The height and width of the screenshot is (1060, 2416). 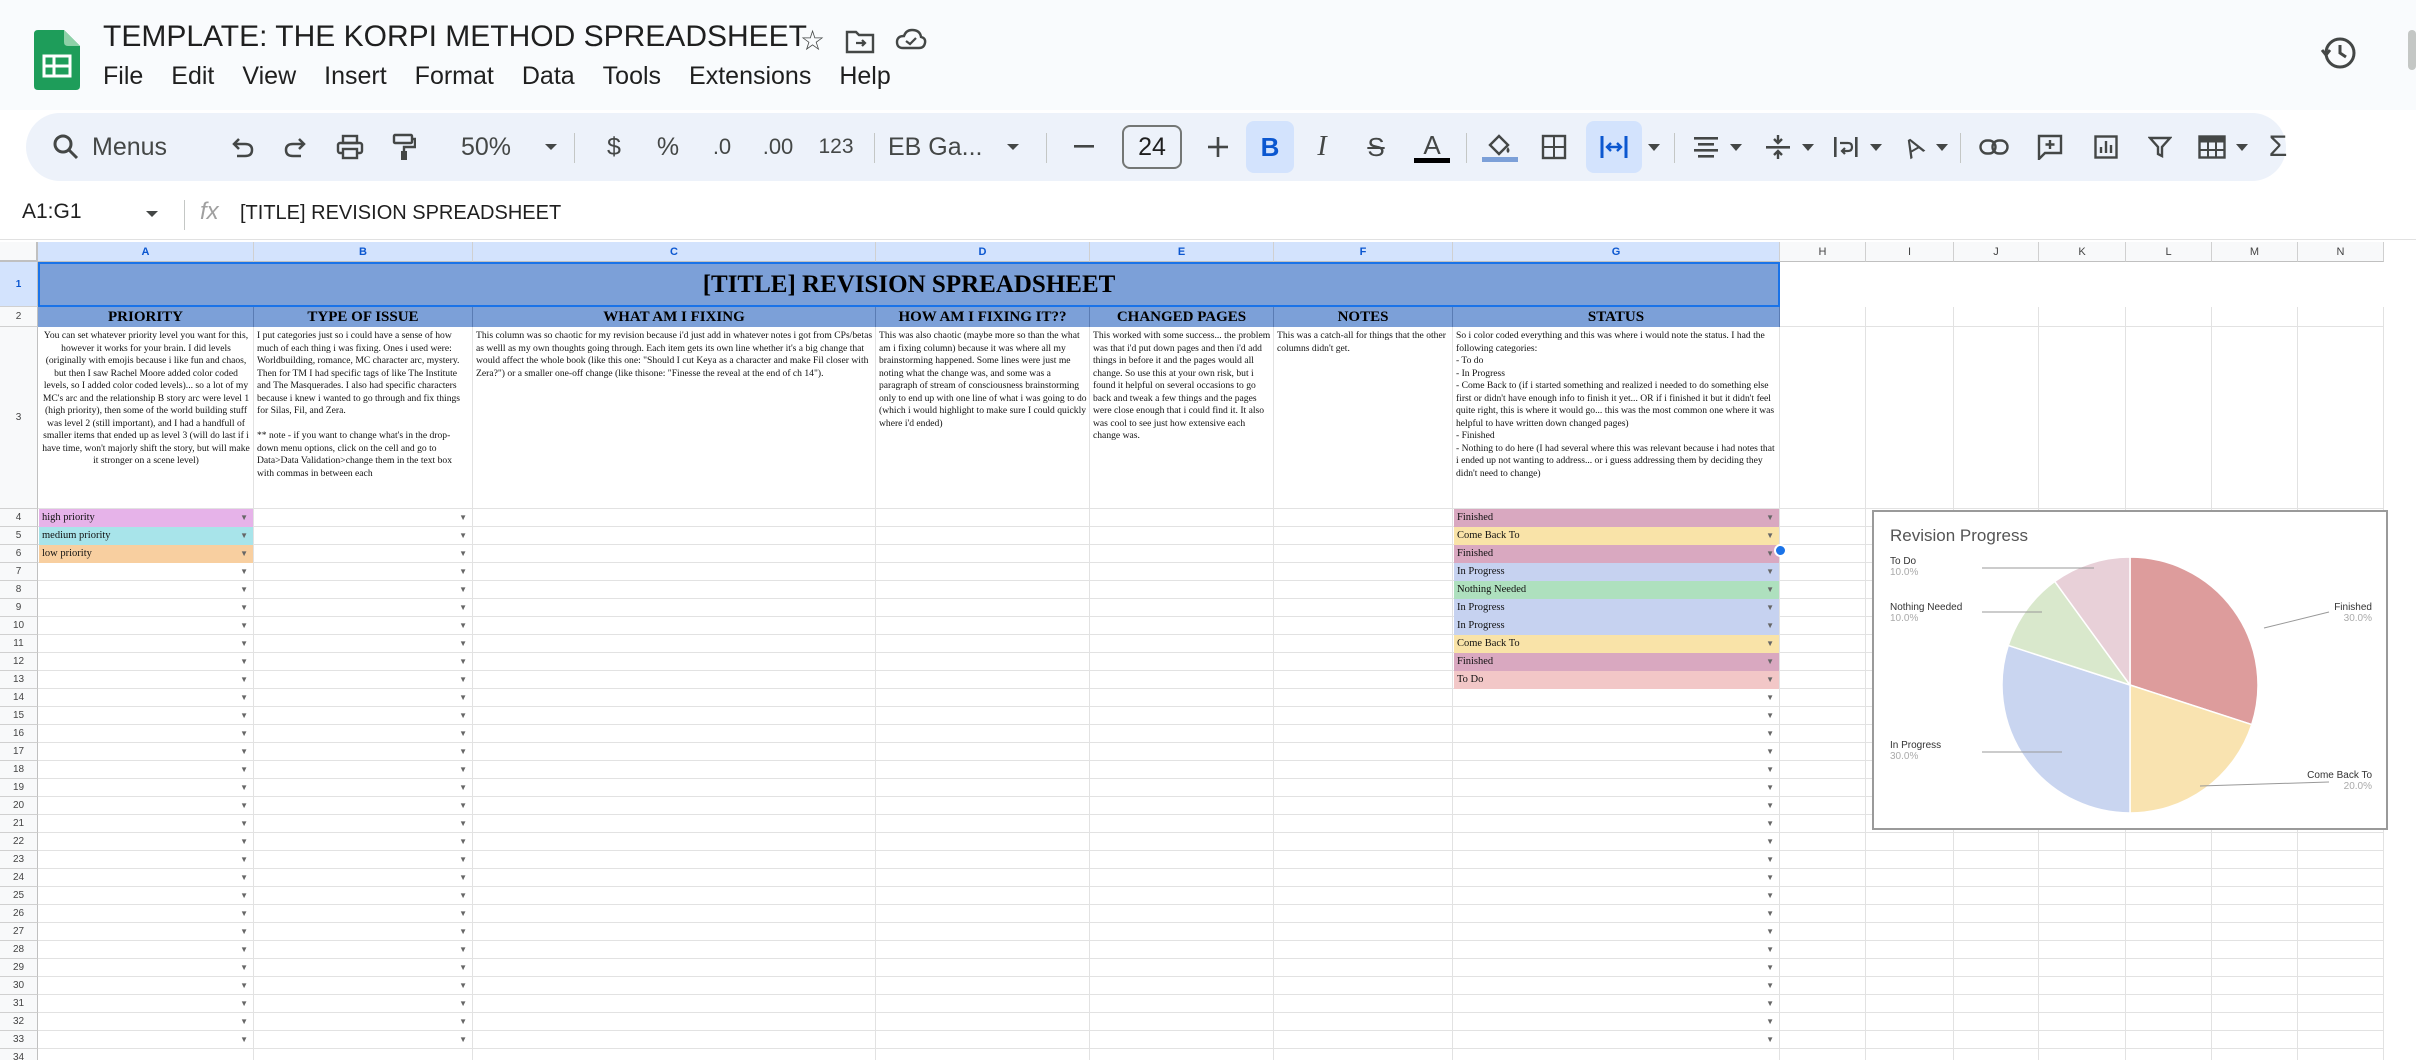 What do you see at coordinates (911, 45) in the screenshot?
I see `cloud-status-icon` at bounding box center [911, 45].